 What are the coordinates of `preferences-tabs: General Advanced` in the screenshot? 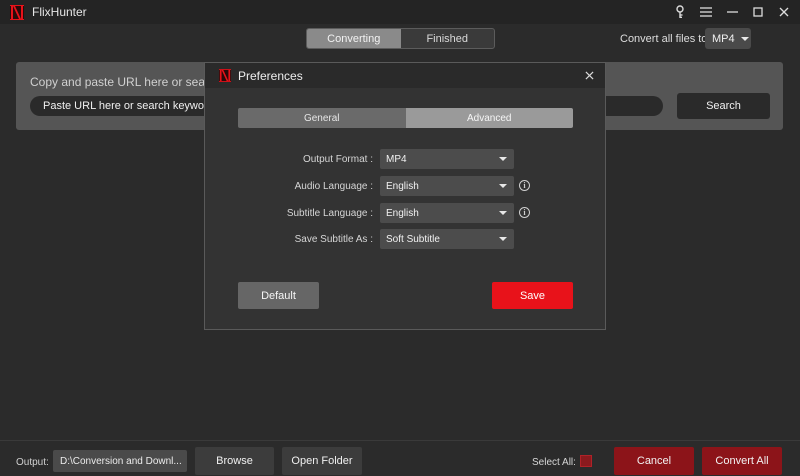 It's located at (405, 118).